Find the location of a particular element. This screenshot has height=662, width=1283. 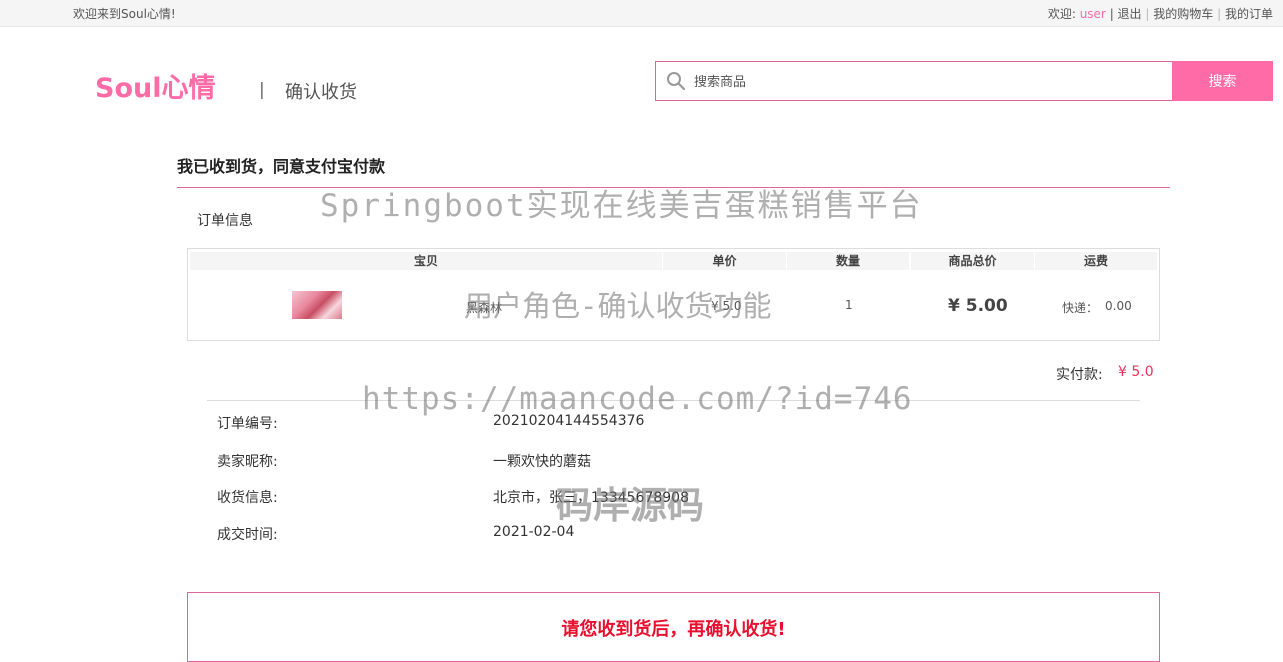

greeting-text: 欢迎: is located at coordinates (1061, 14).